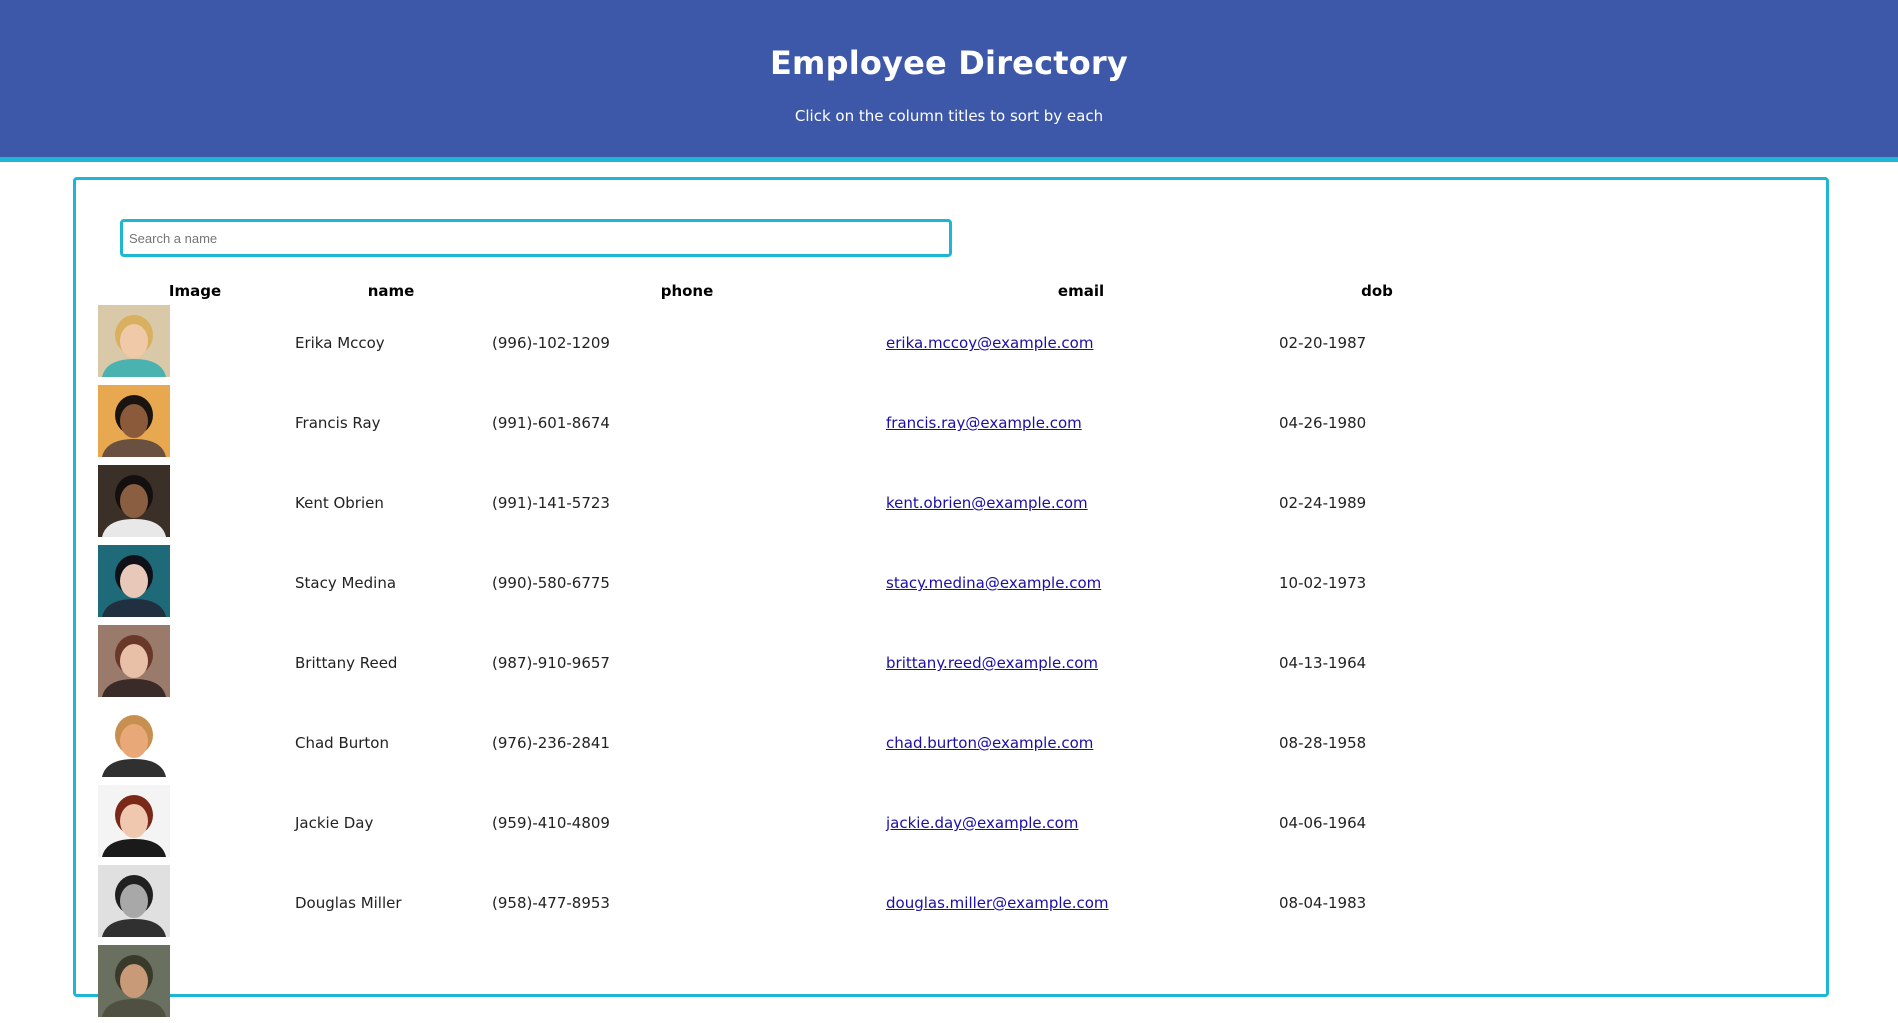 This screenshot has width=1898, height=1023. Describe the element at coordinates (551, 583) in the screenshot. I see `cell-phone: (990)-580-6775` at that location.